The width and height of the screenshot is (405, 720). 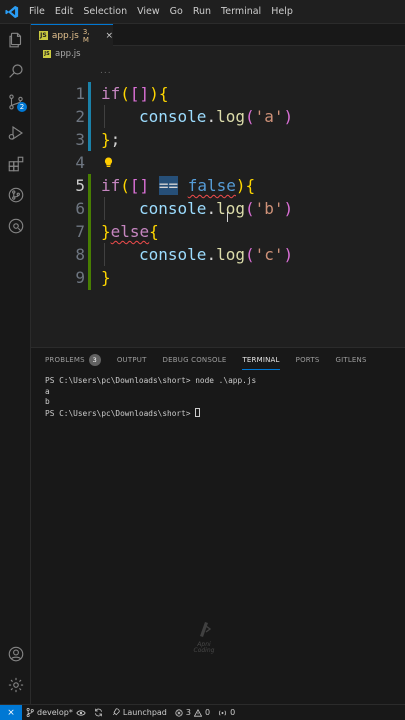 What do you see at coordinates (195, 360) in the screenshot?
I see `tab-debug-console: DEBUG CONSOLE` at bounding box center [195, 360].